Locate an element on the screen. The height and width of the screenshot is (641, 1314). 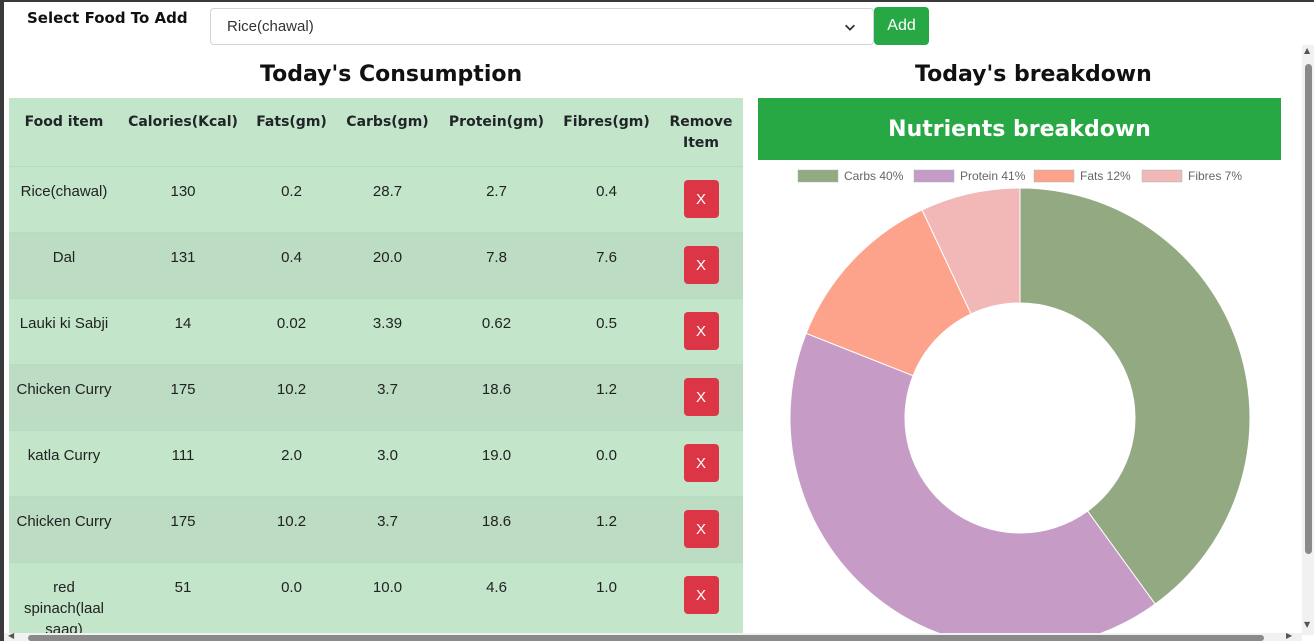
food-select-dropdown: Rice(chawal) is located at coordinates (542, 26).